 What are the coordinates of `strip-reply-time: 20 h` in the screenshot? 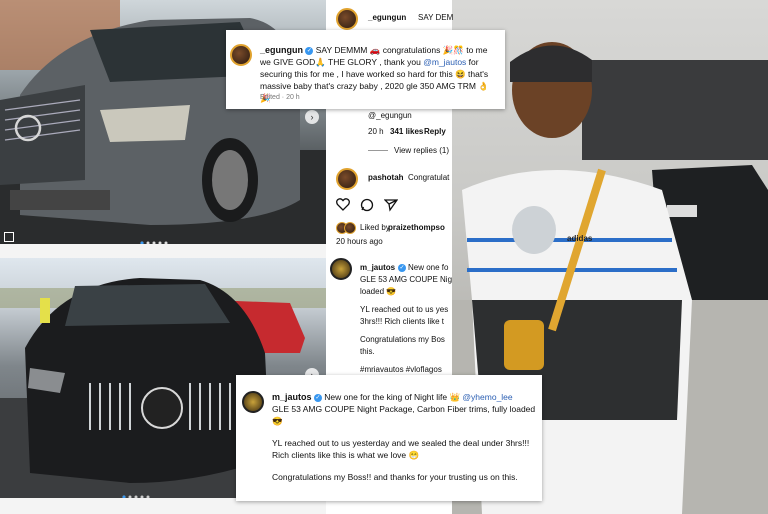 It's located at (376, 131).